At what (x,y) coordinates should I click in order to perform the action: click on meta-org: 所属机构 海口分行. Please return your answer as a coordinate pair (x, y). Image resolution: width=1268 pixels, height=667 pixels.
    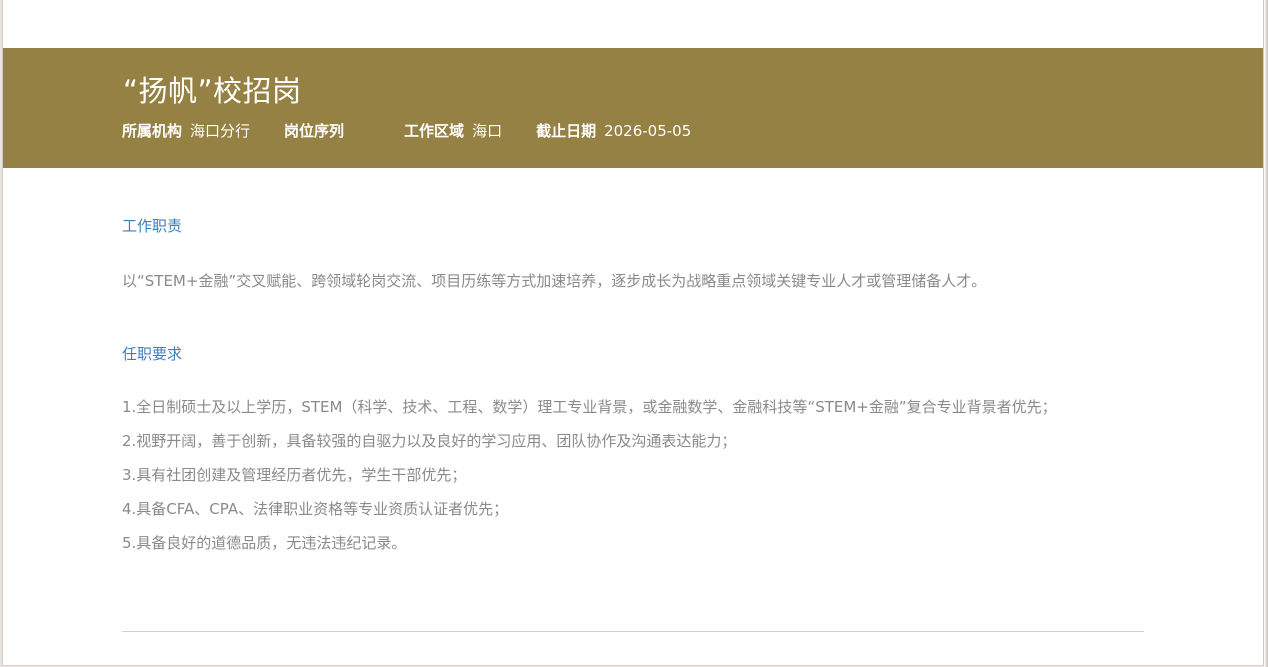
    Looking at the image, I should click on (186, 130).